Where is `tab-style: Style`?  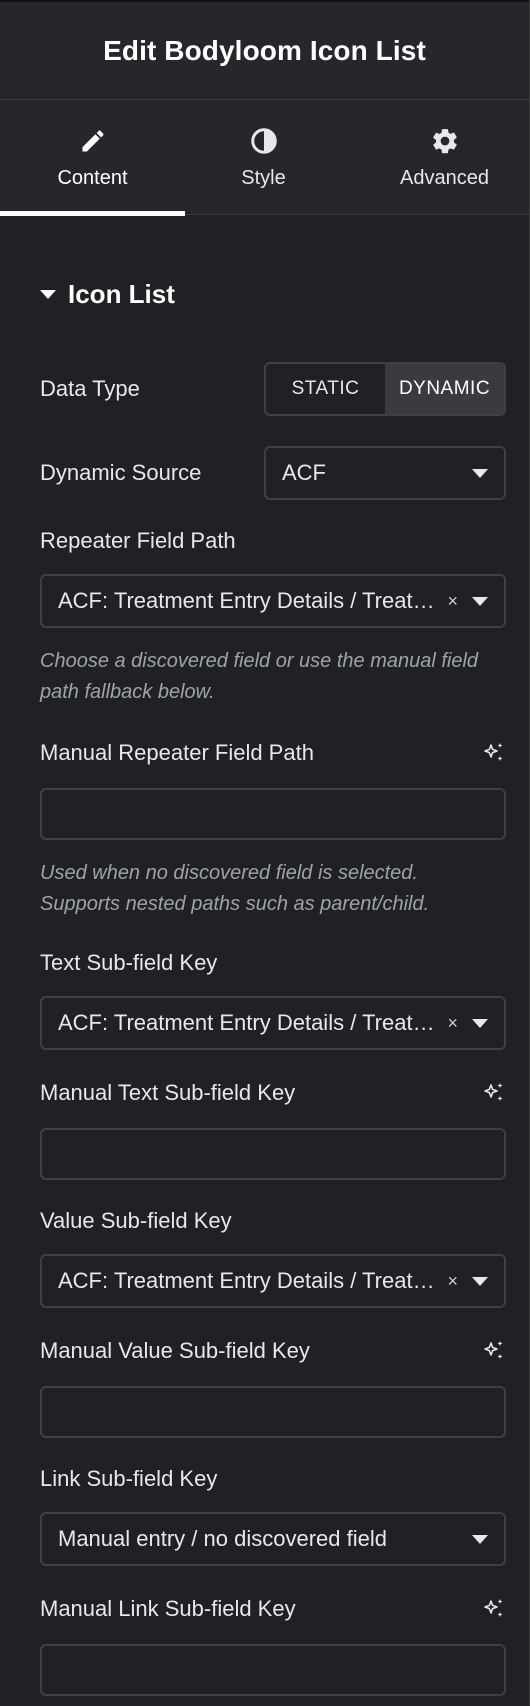 tab-style: Style is located at coordinates (263, 157).